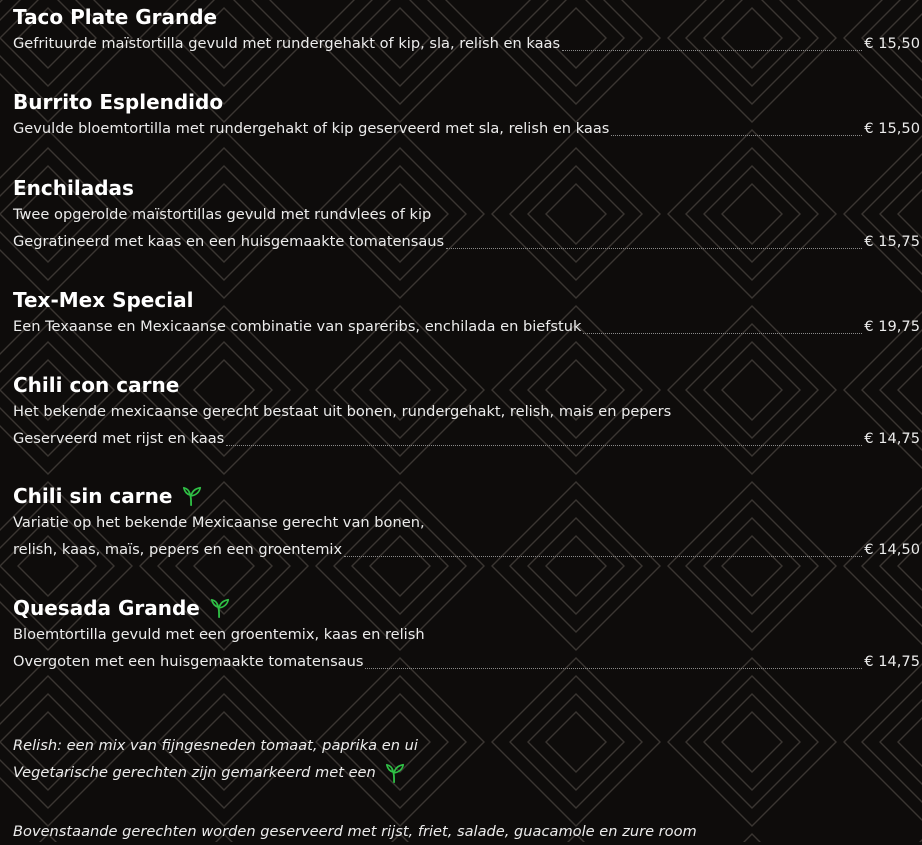 The image size is (922, 845). What do you see at coordinates (119, 438) in the screenshot?
I see `dish-description-line: Geserveerd met rijst en kaas` at bounding box center [119, 438].